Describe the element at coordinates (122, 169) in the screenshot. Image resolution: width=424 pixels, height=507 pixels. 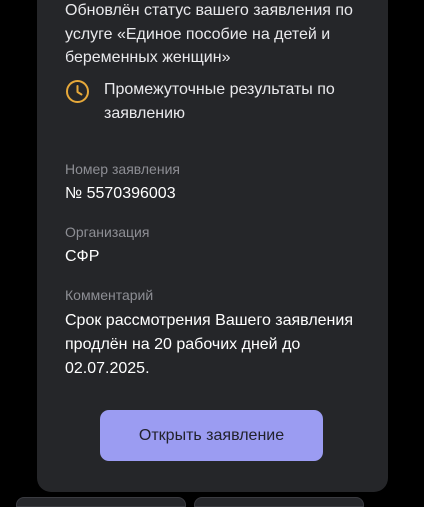
I see `application-number-label: Номер заявления` at that location.